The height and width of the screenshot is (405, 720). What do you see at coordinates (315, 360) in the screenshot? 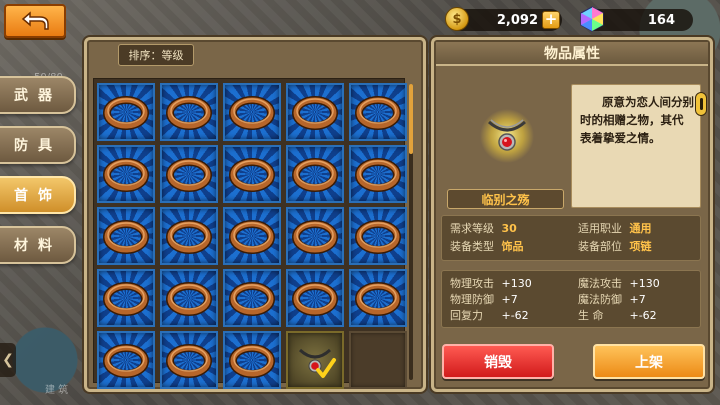
I see `inventory-slot-selected` at bounding box center [315, 360].